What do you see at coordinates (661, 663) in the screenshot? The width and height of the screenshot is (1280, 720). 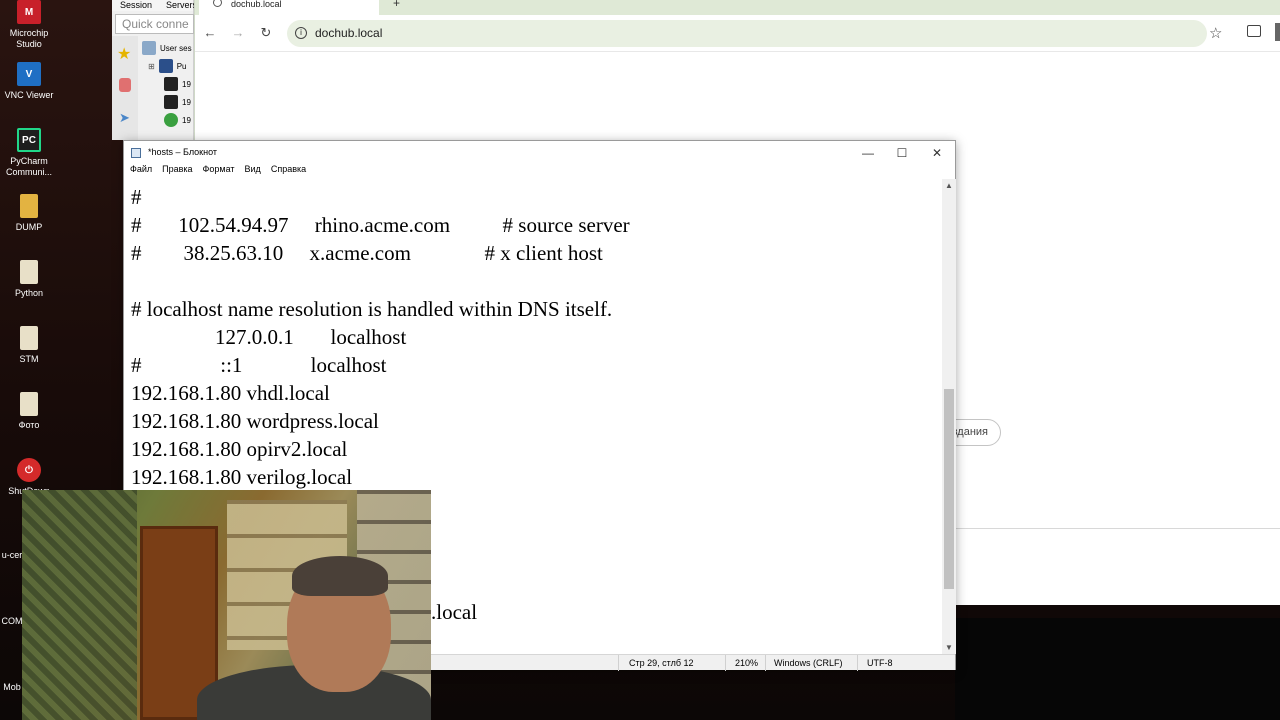 I see `cursor-position: Стр 29, стлб 12` at bounding box center [661, 663].